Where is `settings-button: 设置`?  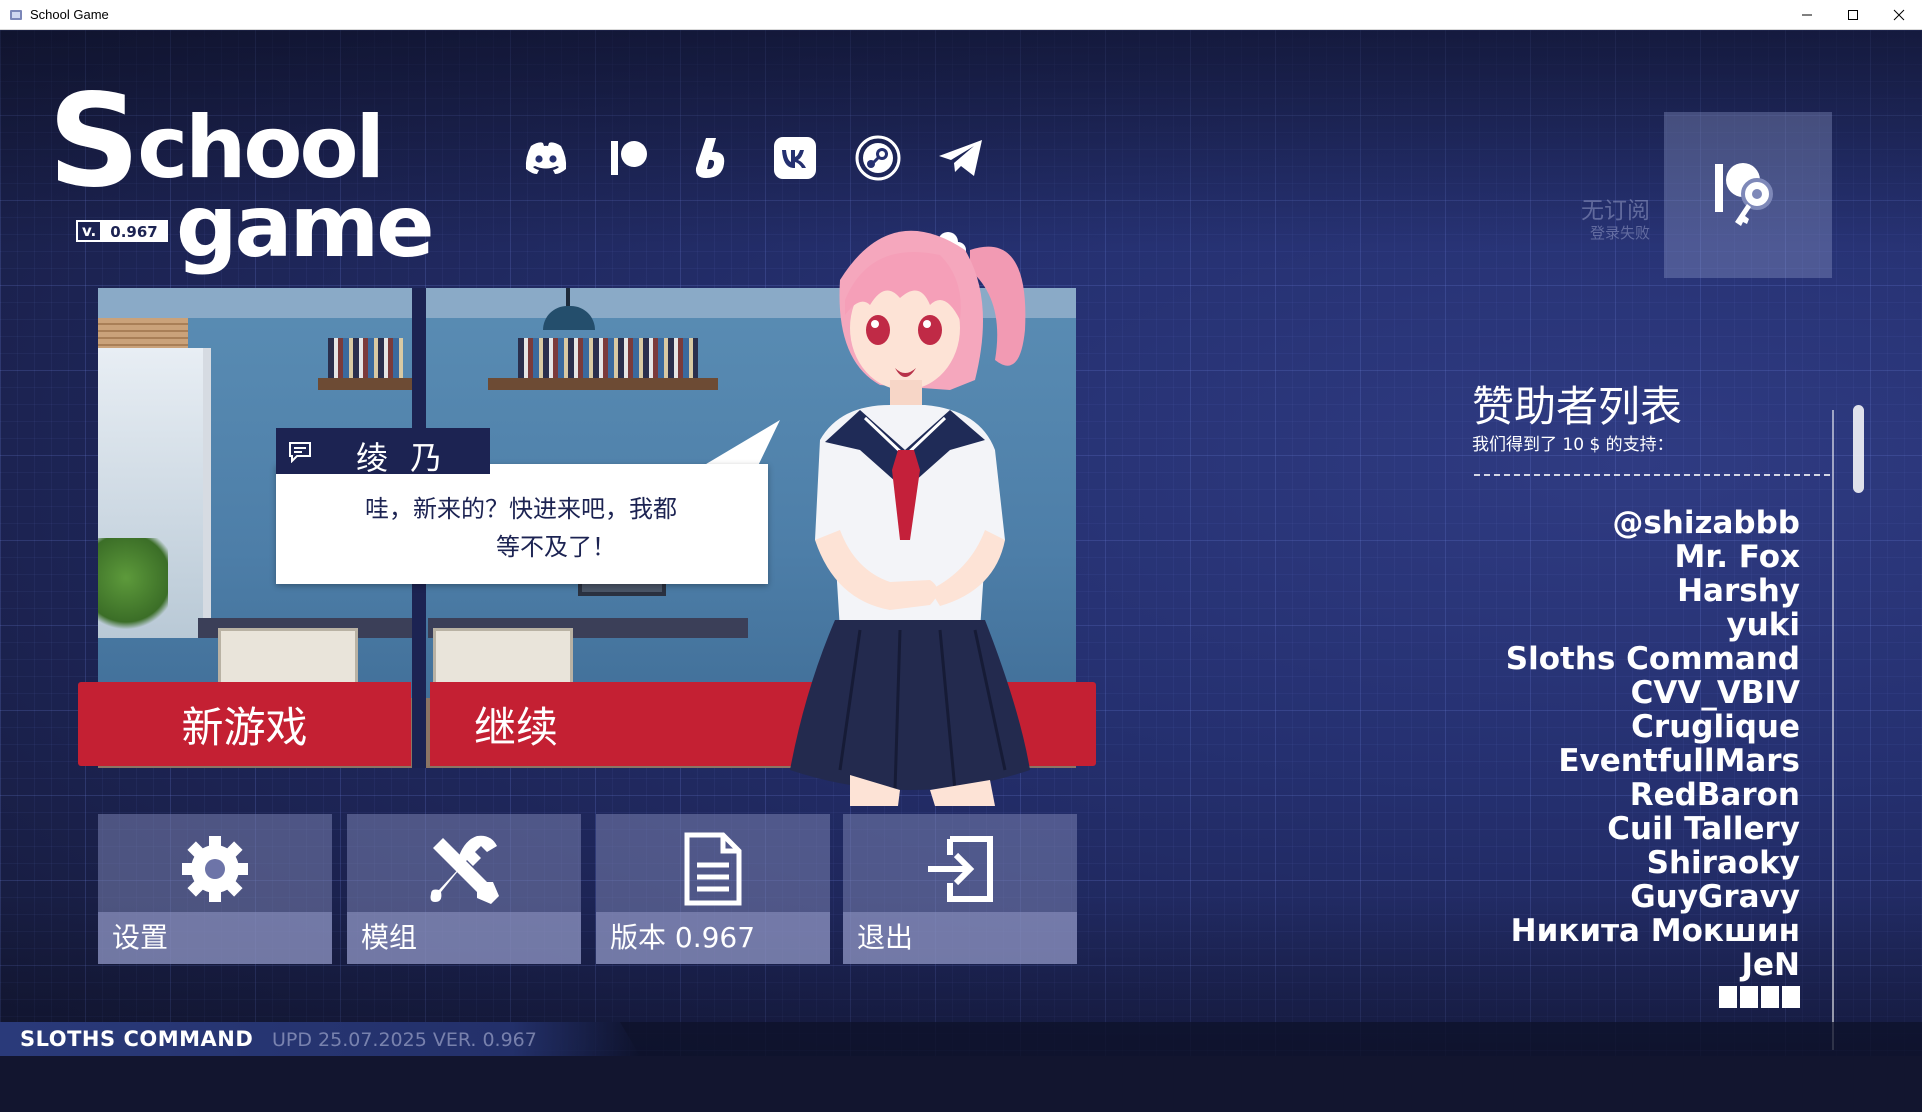
settings-button: 设置 is located at coordinates (215, 889).